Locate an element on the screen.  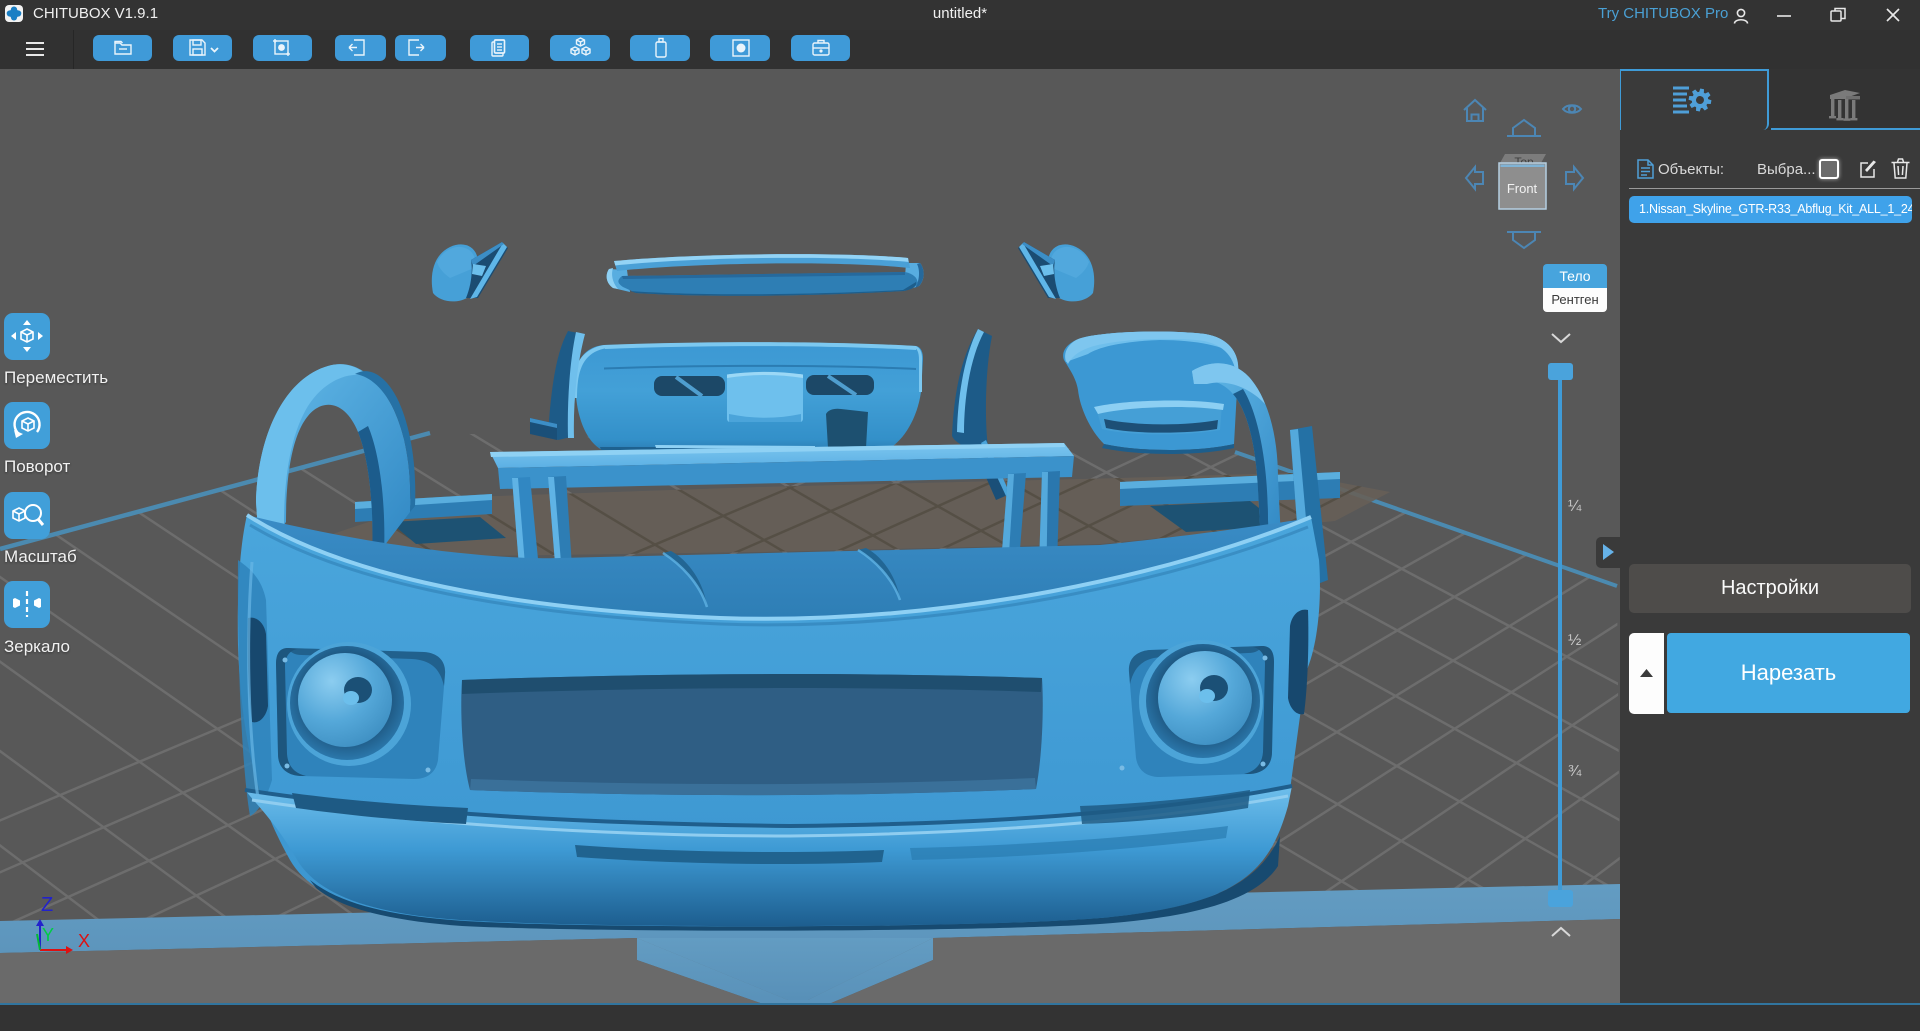
svg-text: X is located at coordinates (84, 941).